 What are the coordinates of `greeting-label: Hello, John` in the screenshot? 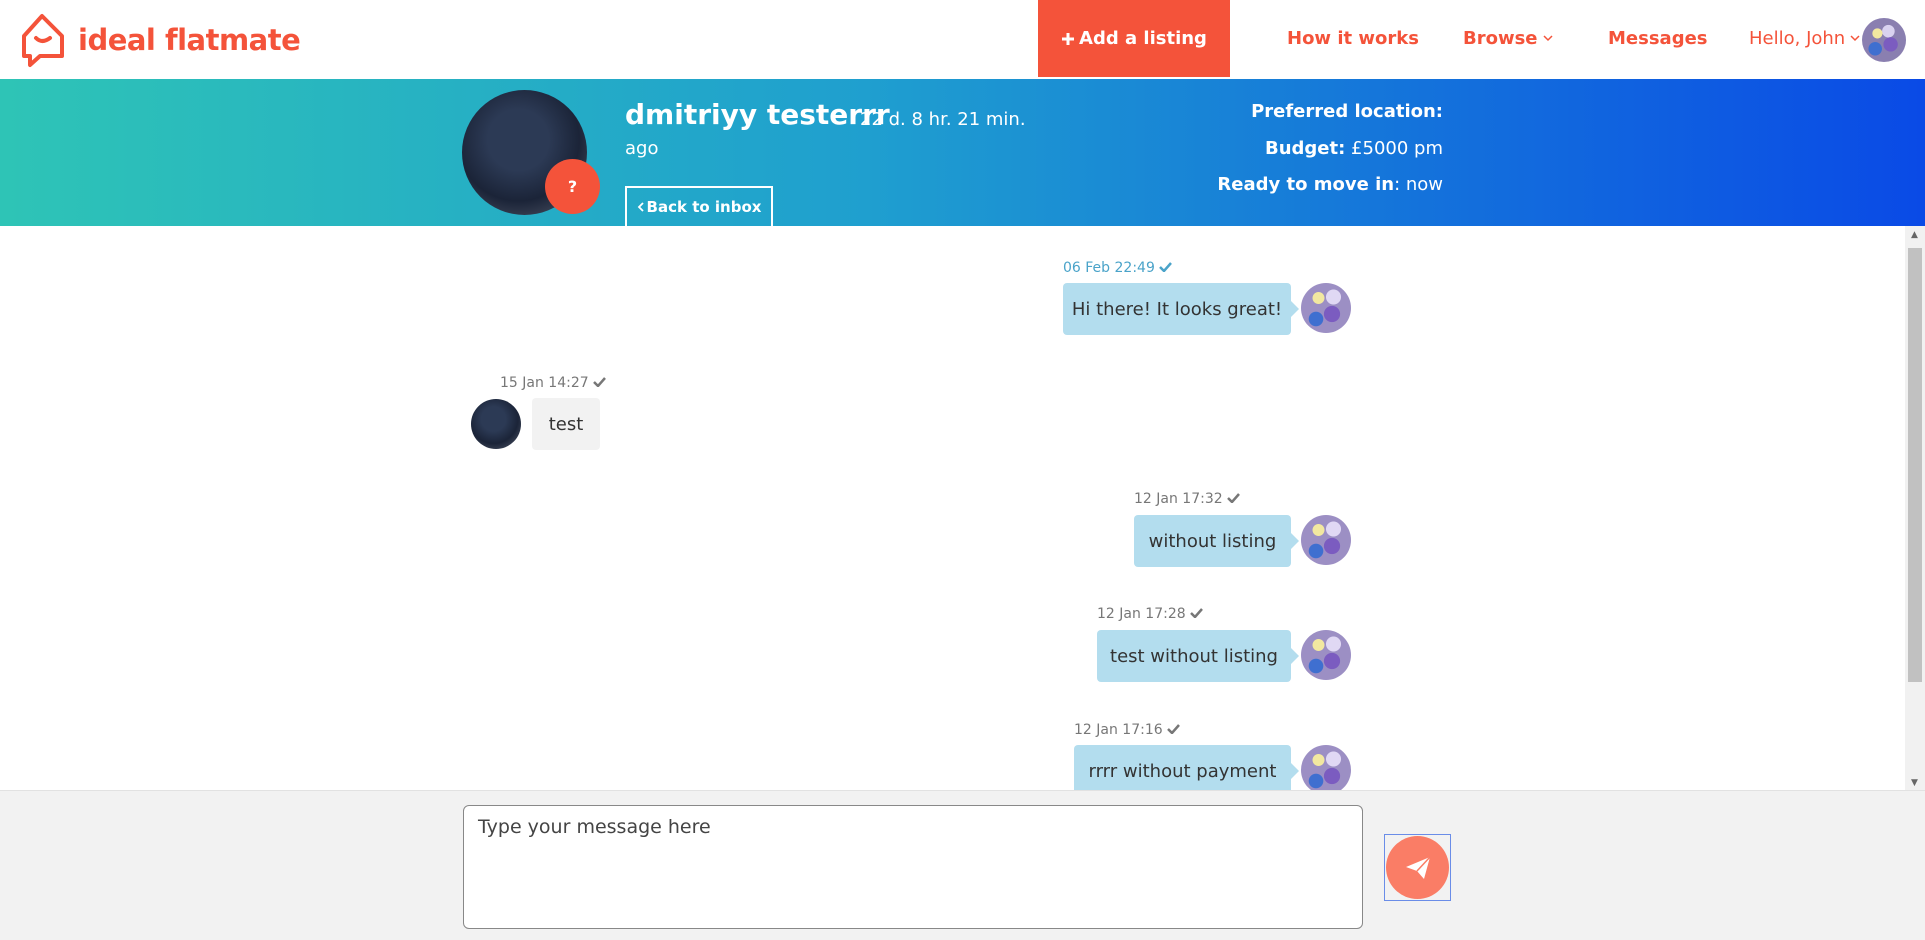 It's located at (1797, 38).